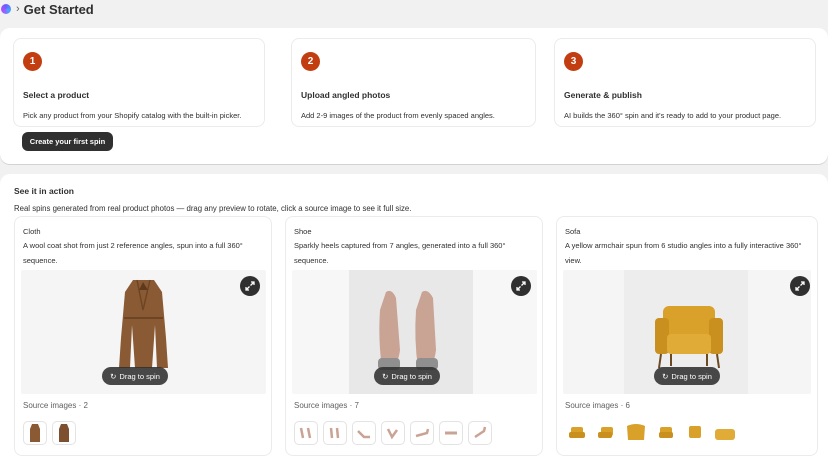 The image size is (828, 466). What do you see at coordinates (18, 9) in the screenshot?
I see `chevron-right-icon: ›` at bounding box center [18, 9].